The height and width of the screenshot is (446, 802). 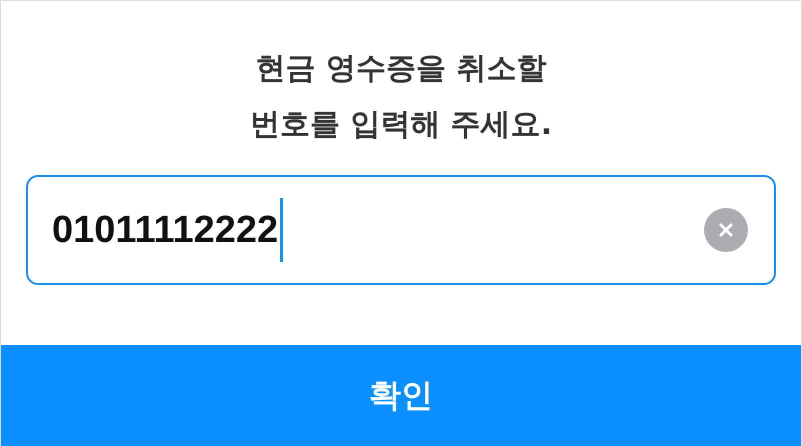 I want to click on field-value: 01011112222, so click(x=165, y=230).